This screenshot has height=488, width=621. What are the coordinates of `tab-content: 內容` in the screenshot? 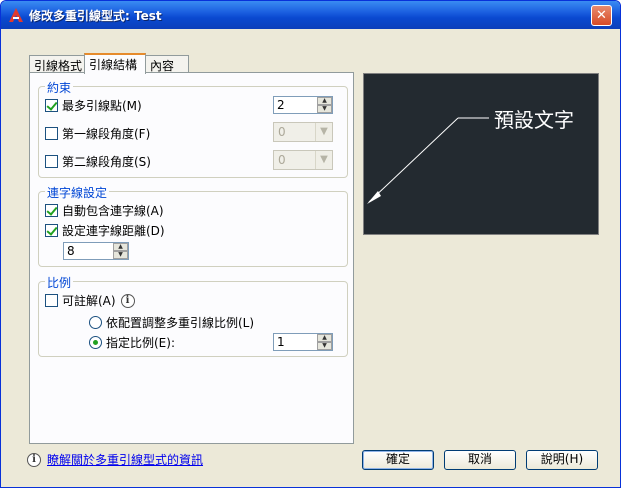 It's located at (167, 64).